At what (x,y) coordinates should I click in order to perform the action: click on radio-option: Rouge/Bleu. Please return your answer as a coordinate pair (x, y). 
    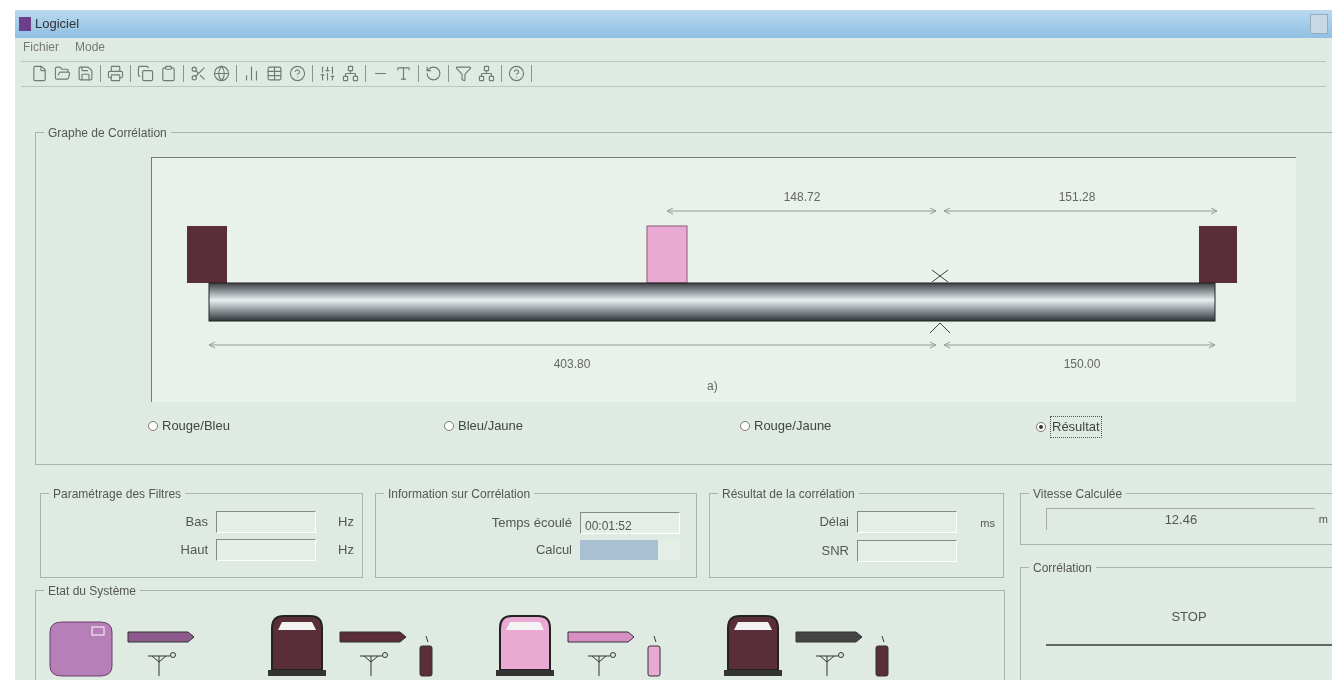
    Looking at the image, I should click on (296, 426).